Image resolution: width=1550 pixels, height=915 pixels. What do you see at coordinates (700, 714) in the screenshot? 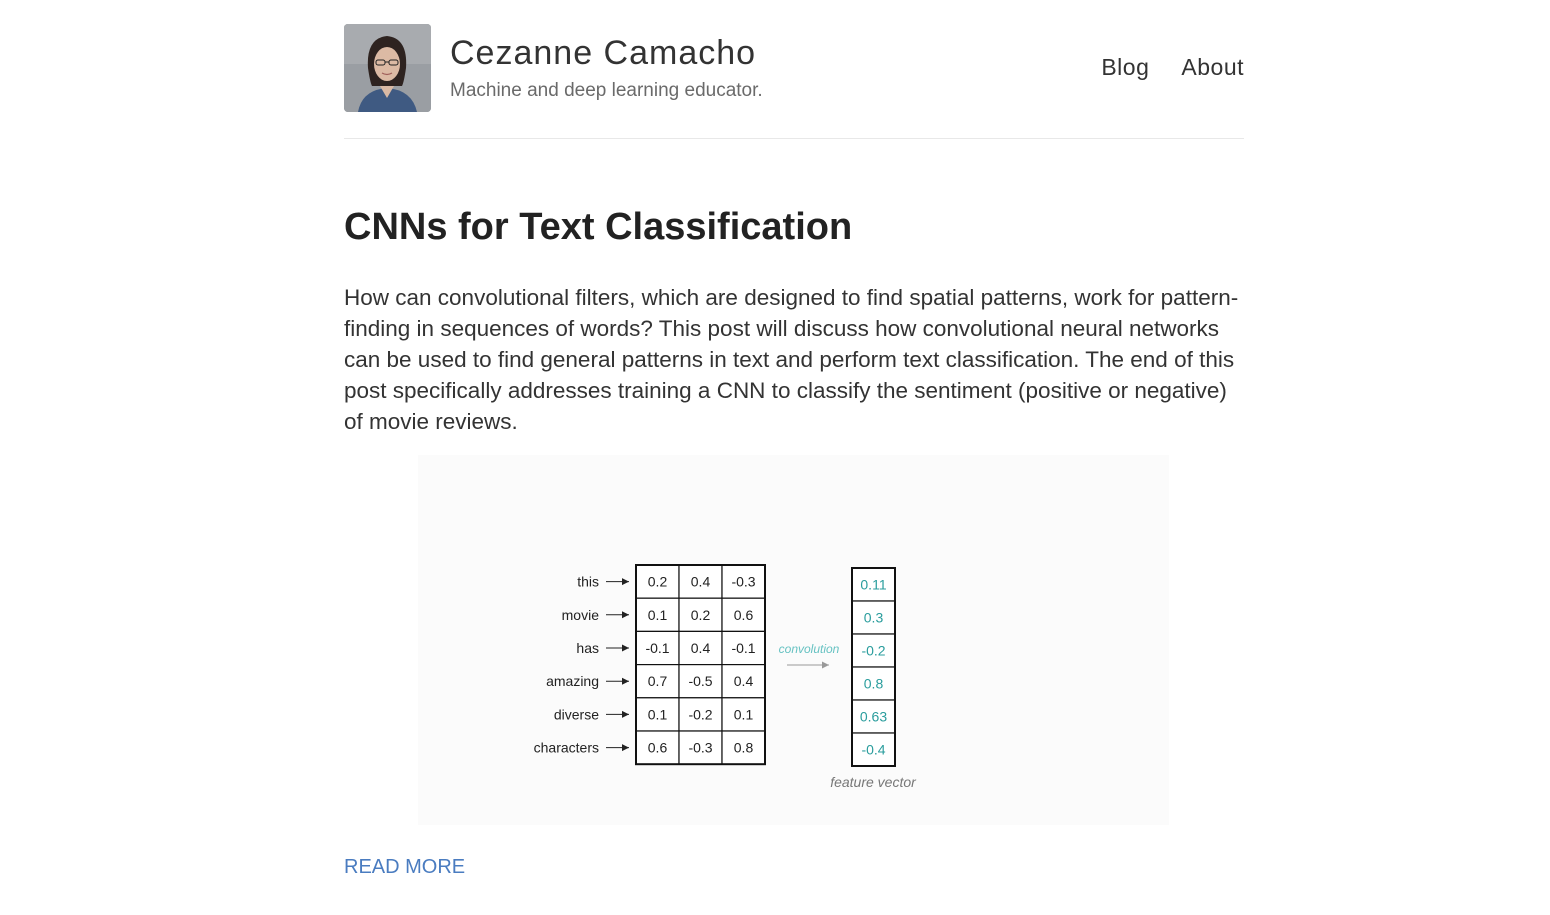
I see `matrix-value: -0.2` at bounding box center [700, 714].